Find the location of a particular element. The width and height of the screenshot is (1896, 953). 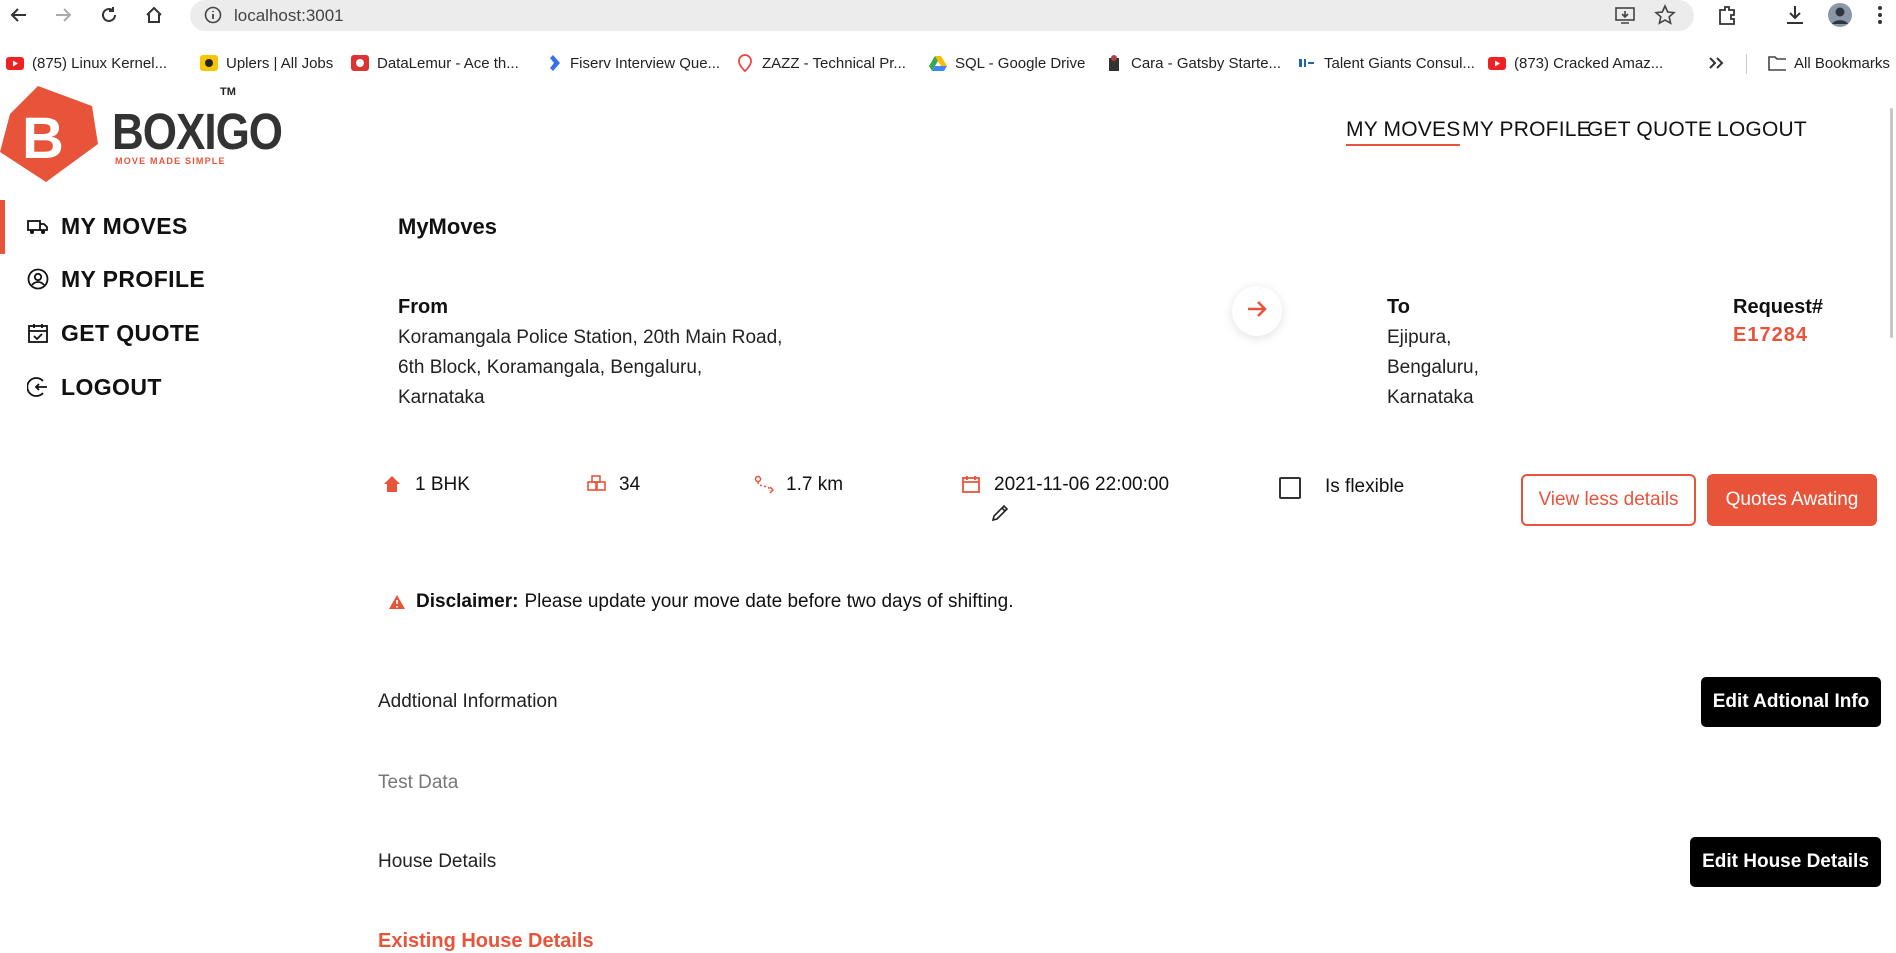

item-count: 34 is located at coordinates (613, 485).